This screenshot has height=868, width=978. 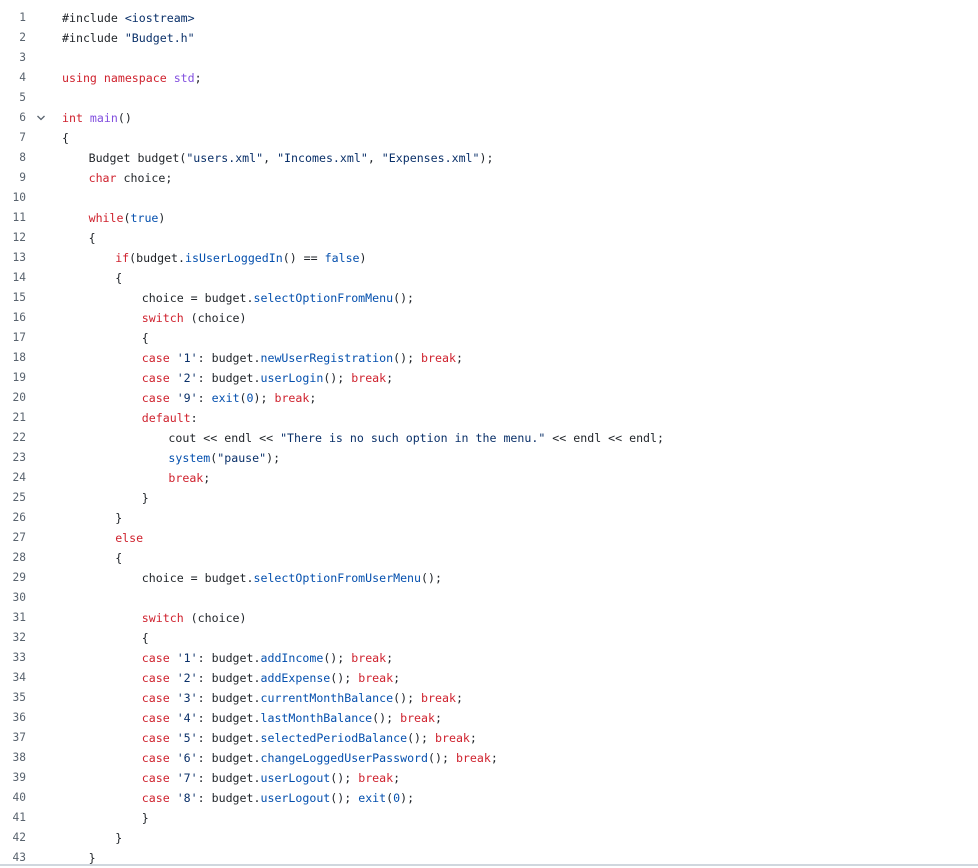 I want to click on code-token: '9', so click(x=187, y=398).